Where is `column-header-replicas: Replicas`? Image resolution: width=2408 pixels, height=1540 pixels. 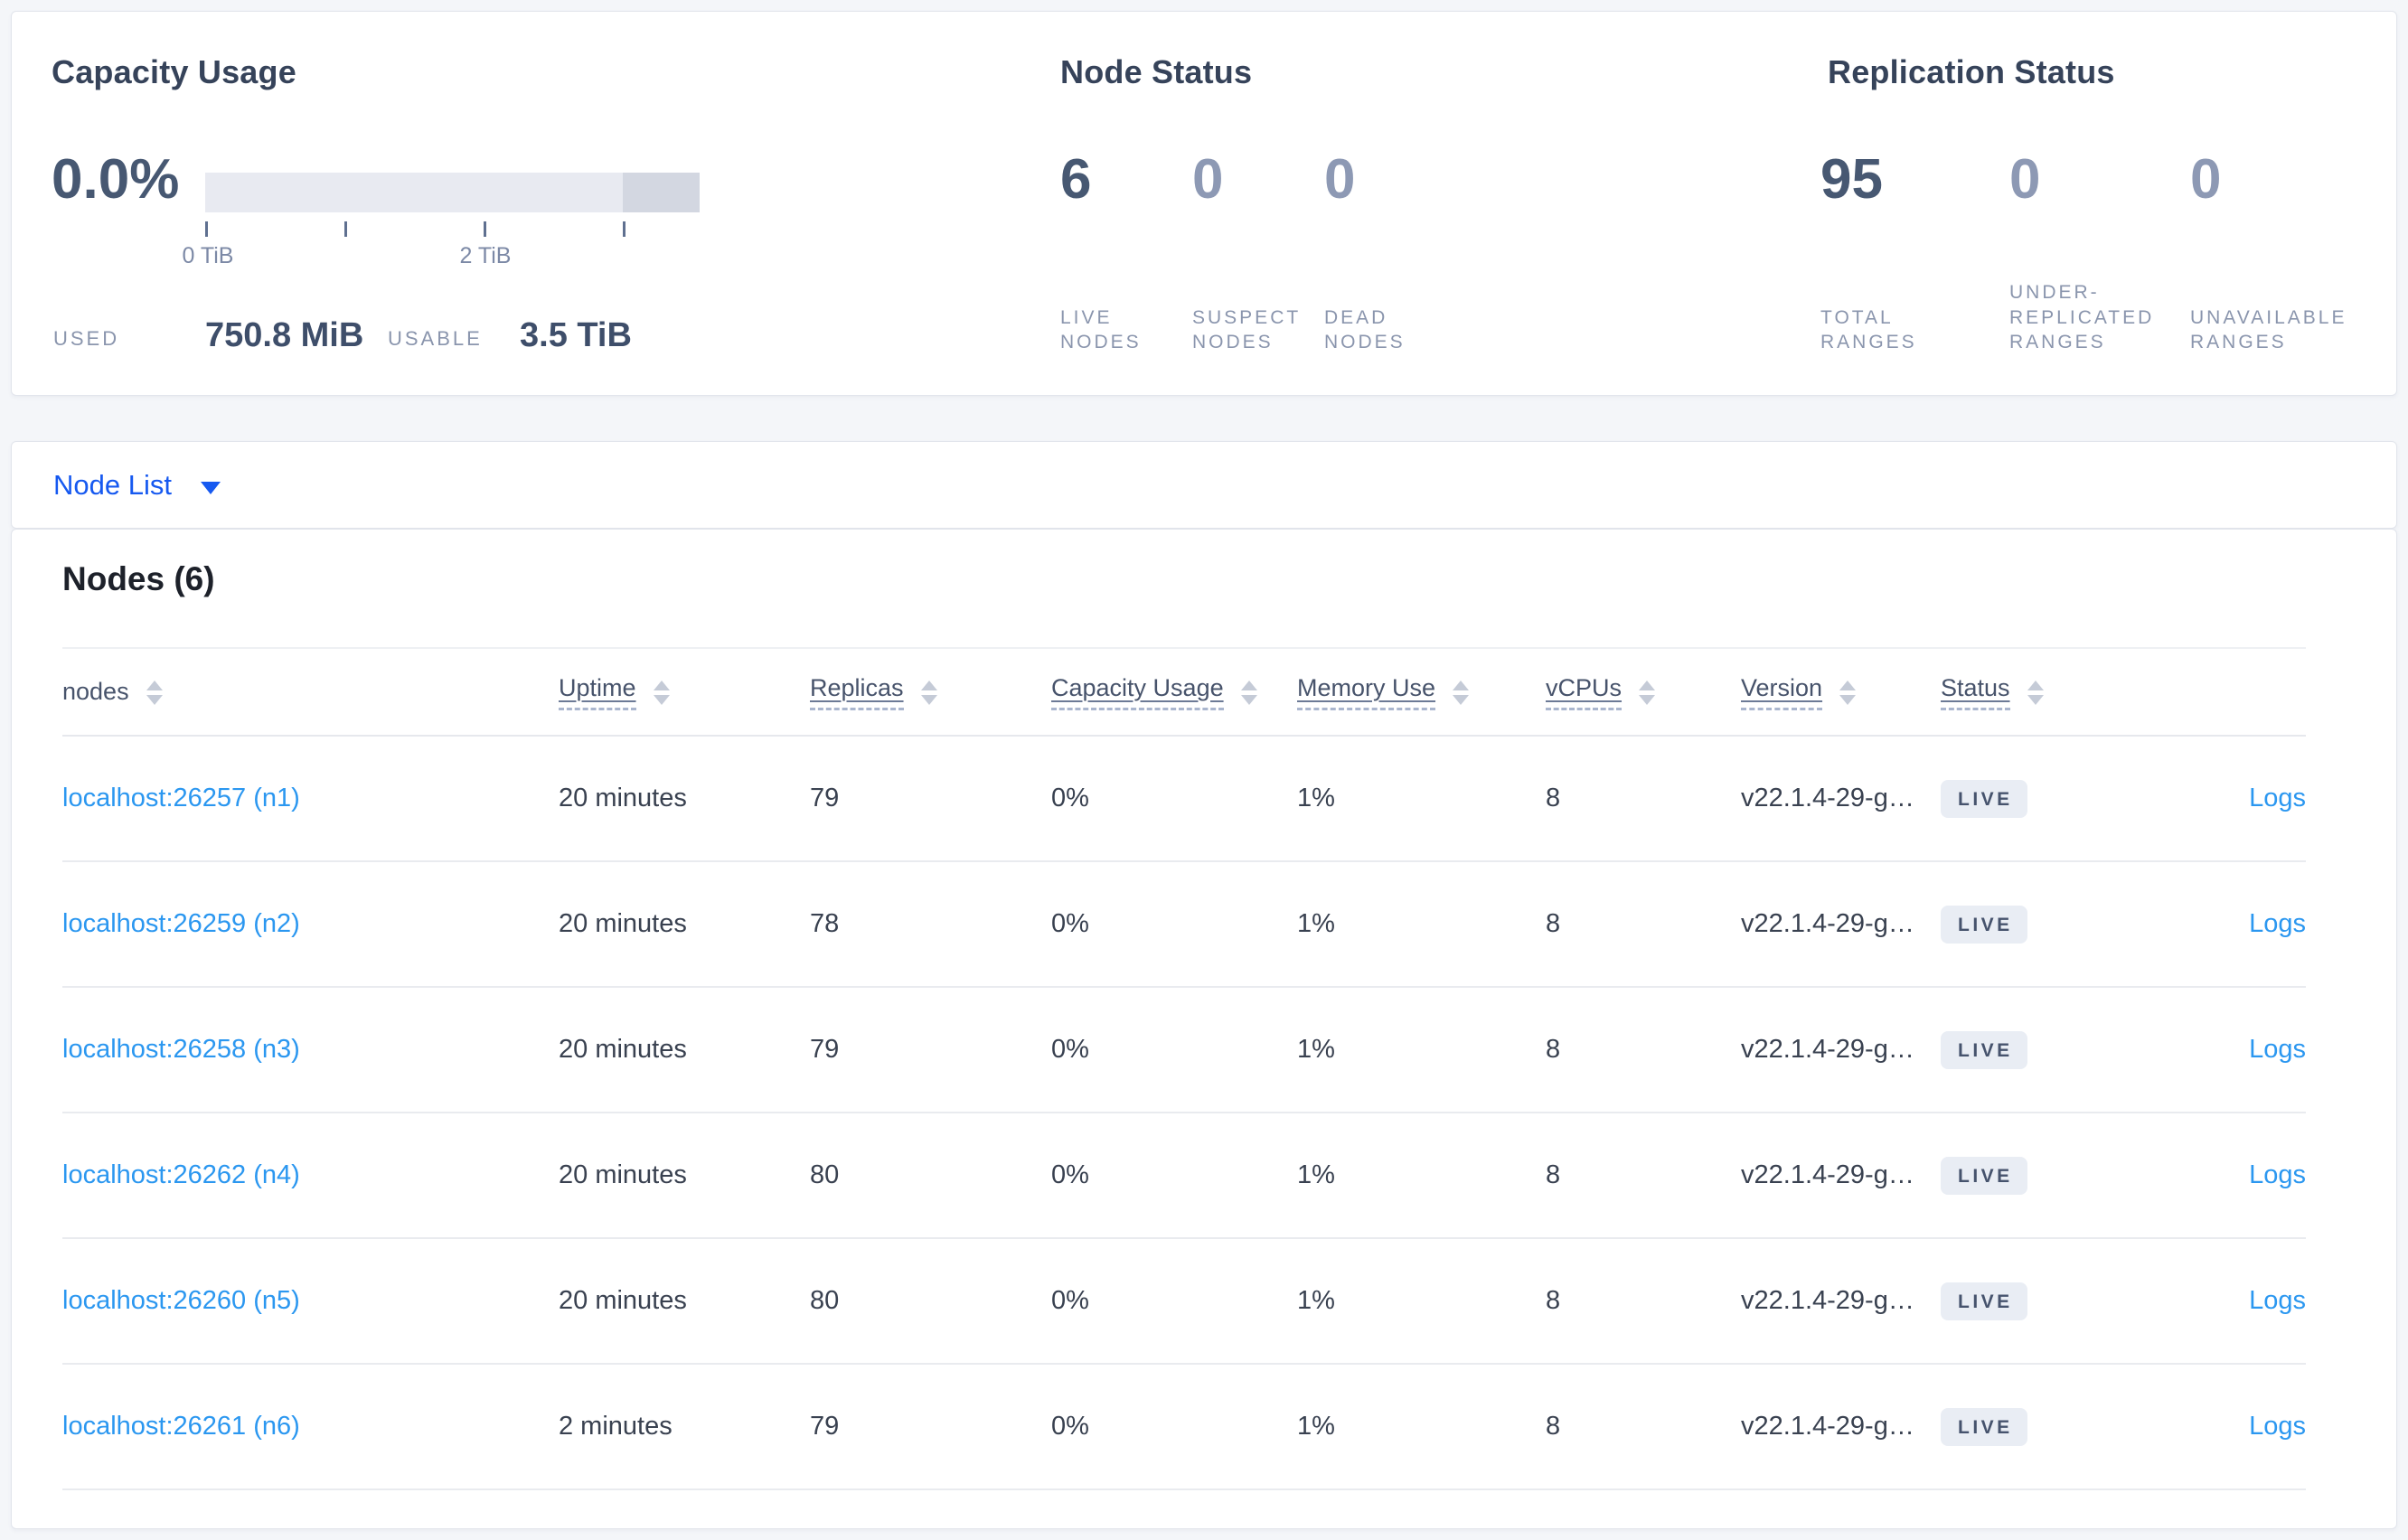 column-header-replicas: Replicas is located at coordinates (930, 692).